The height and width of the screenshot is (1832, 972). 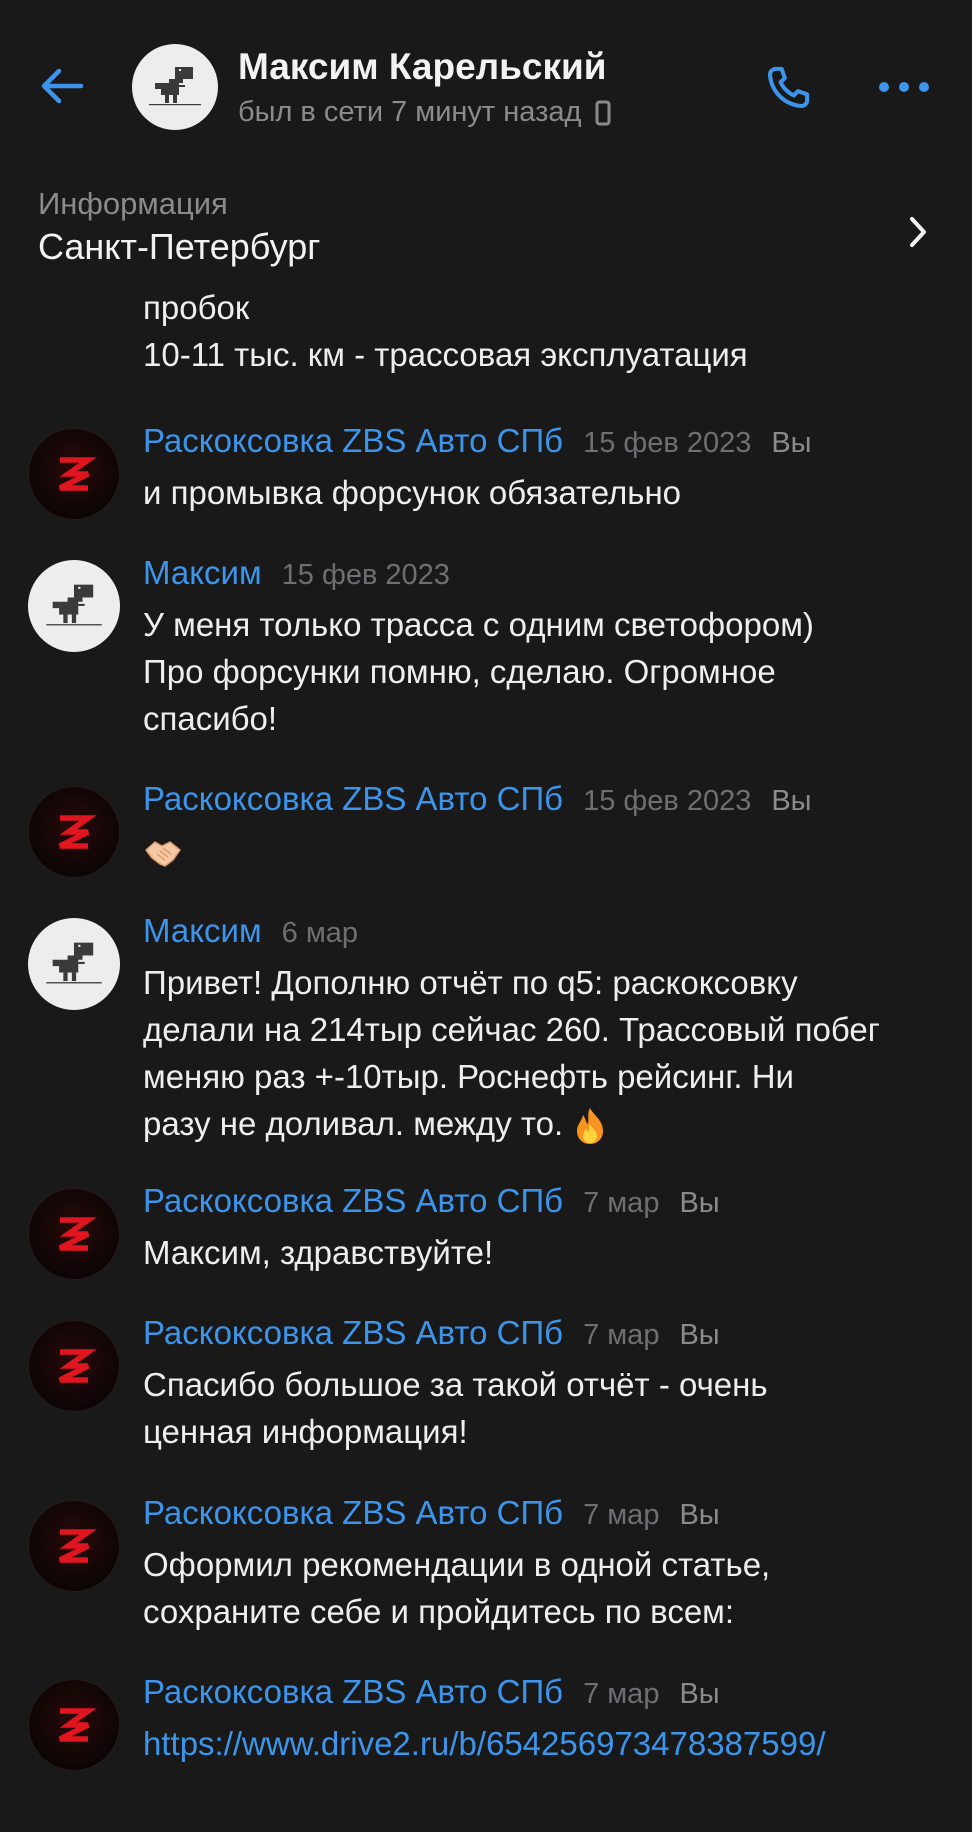 What do you see at coordinates (478, 624) in the screenshot?
I see `message-line: У меня только трасса с одним светофором)` at bounding box center [478, 624].